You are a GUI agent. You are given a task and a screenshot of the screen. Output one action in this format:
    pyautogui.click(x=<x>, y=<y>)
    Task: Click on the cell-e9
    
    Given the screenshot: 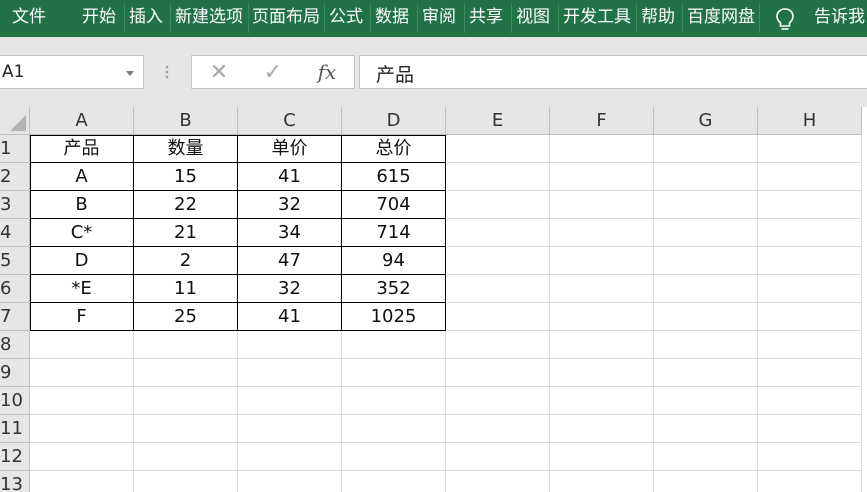 What is the action you would take?
    pyautogui.click(x=498, y=373)
    